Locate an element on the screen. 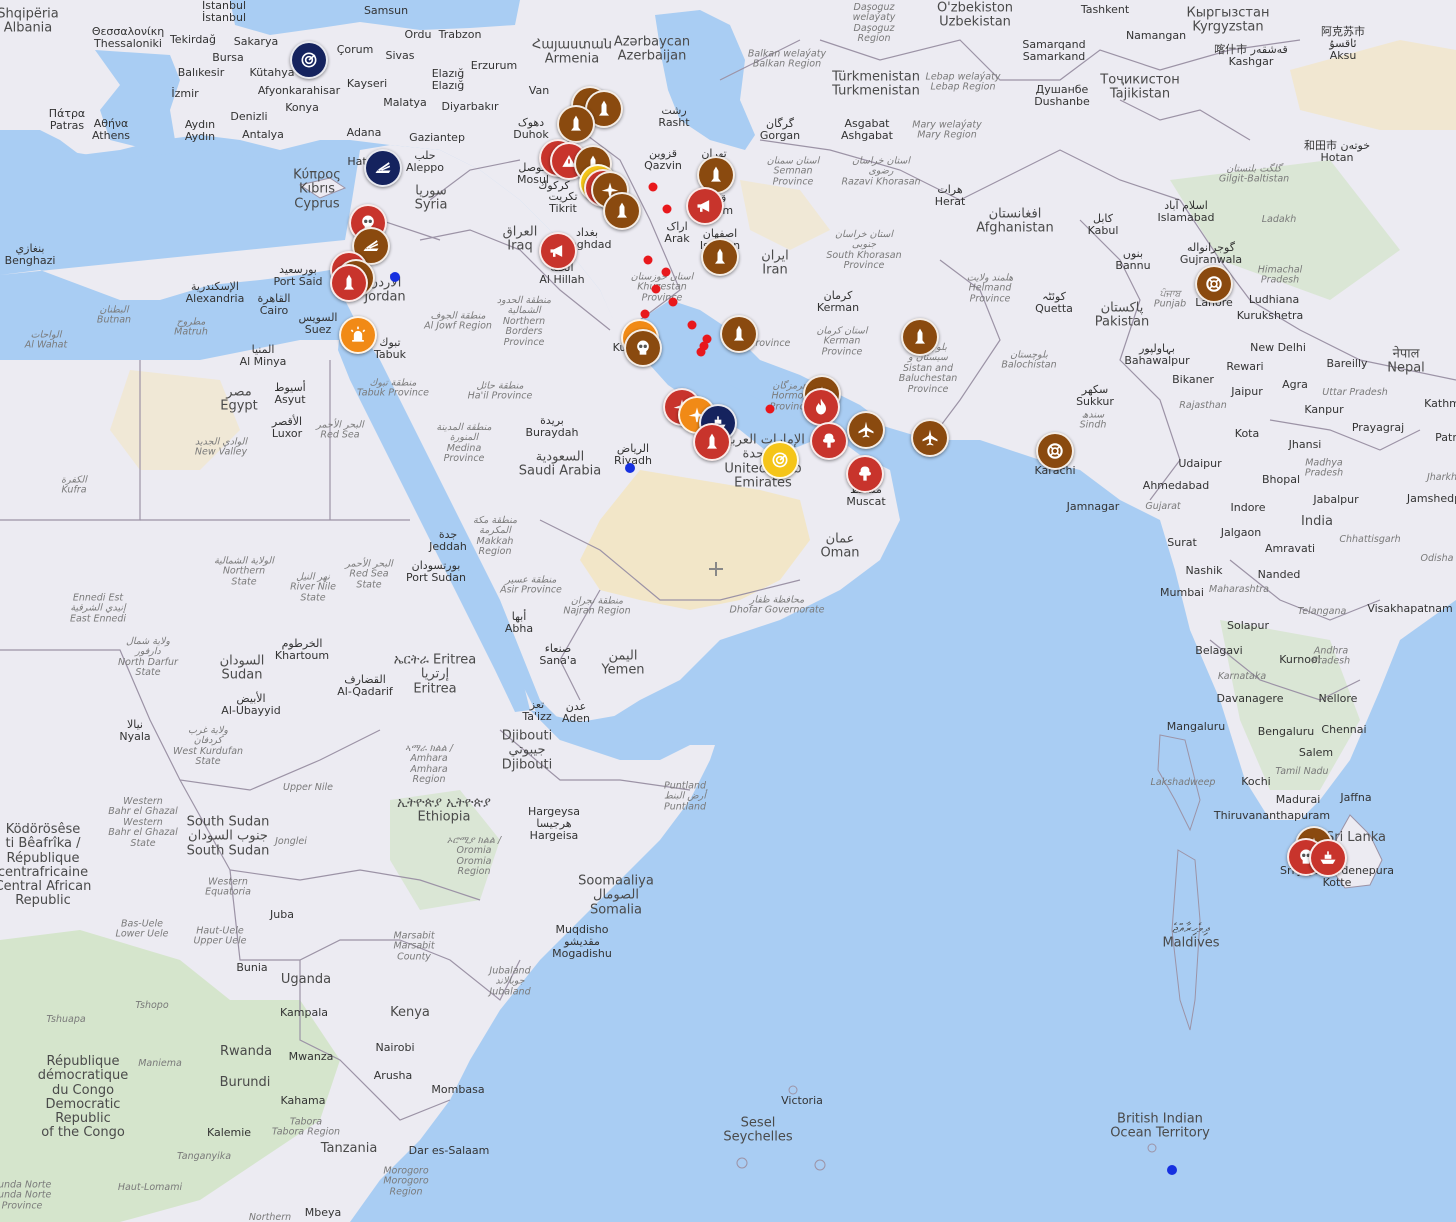 The image size is (1456, 1222). event-marker-alarm is located at coordinates (358, 335).